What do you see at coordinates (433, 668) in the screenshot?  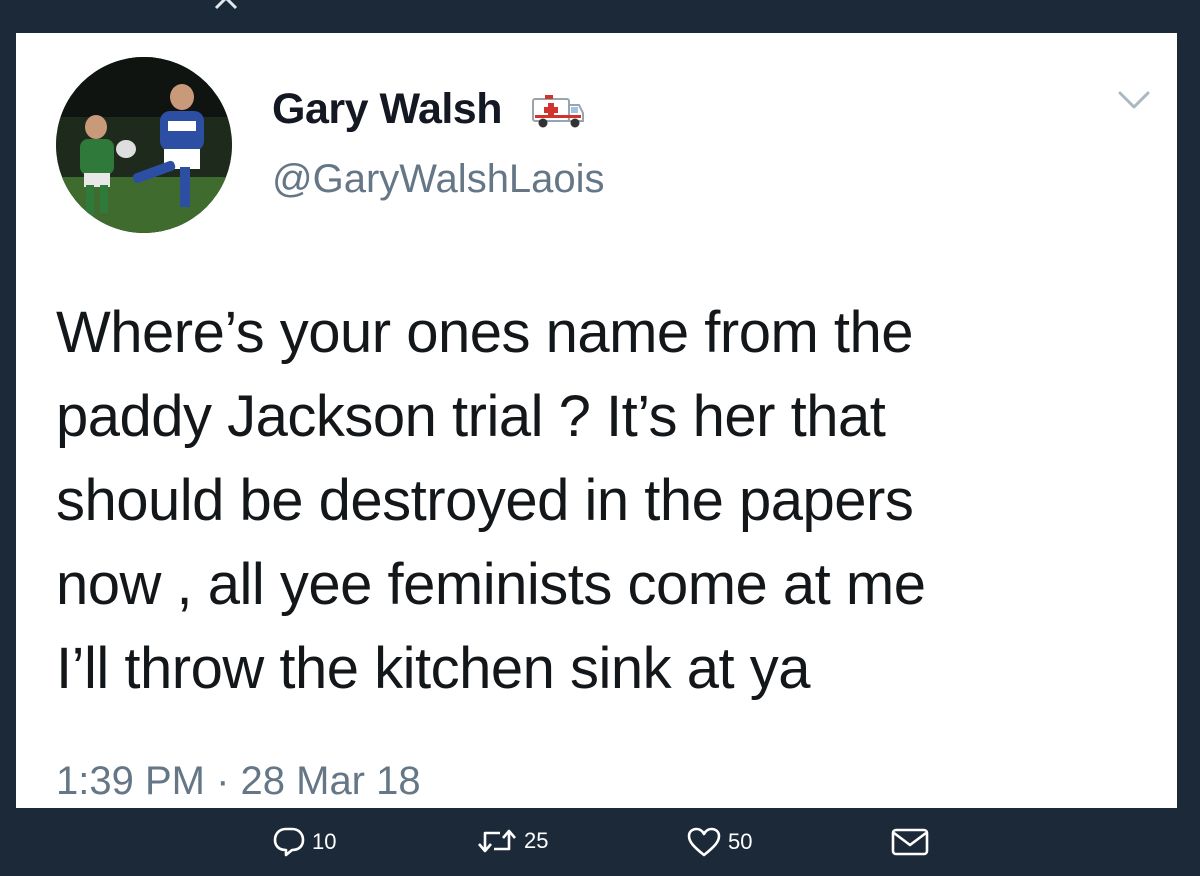 I see `tweet-text-line: I’ll throw the kitchen sink at ya` at bounding box center [433, 668].